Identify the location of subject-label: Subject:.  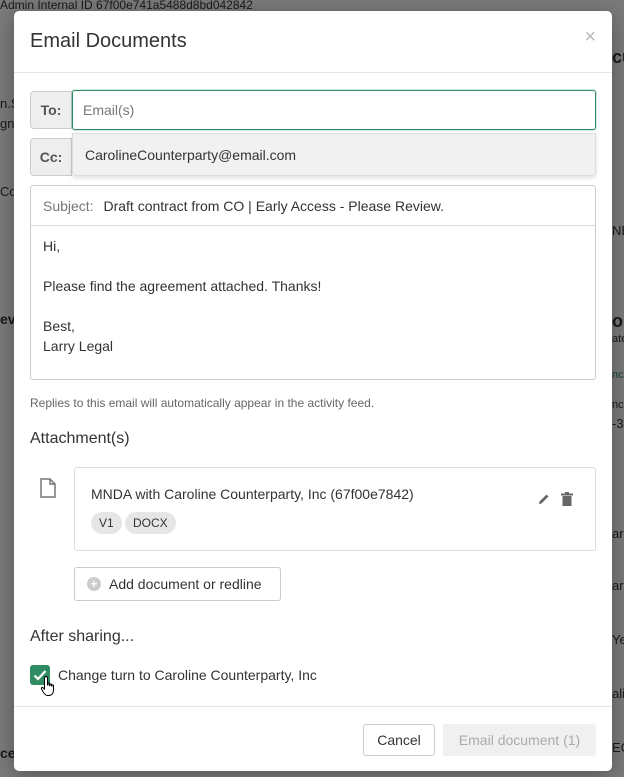
(68, 206).